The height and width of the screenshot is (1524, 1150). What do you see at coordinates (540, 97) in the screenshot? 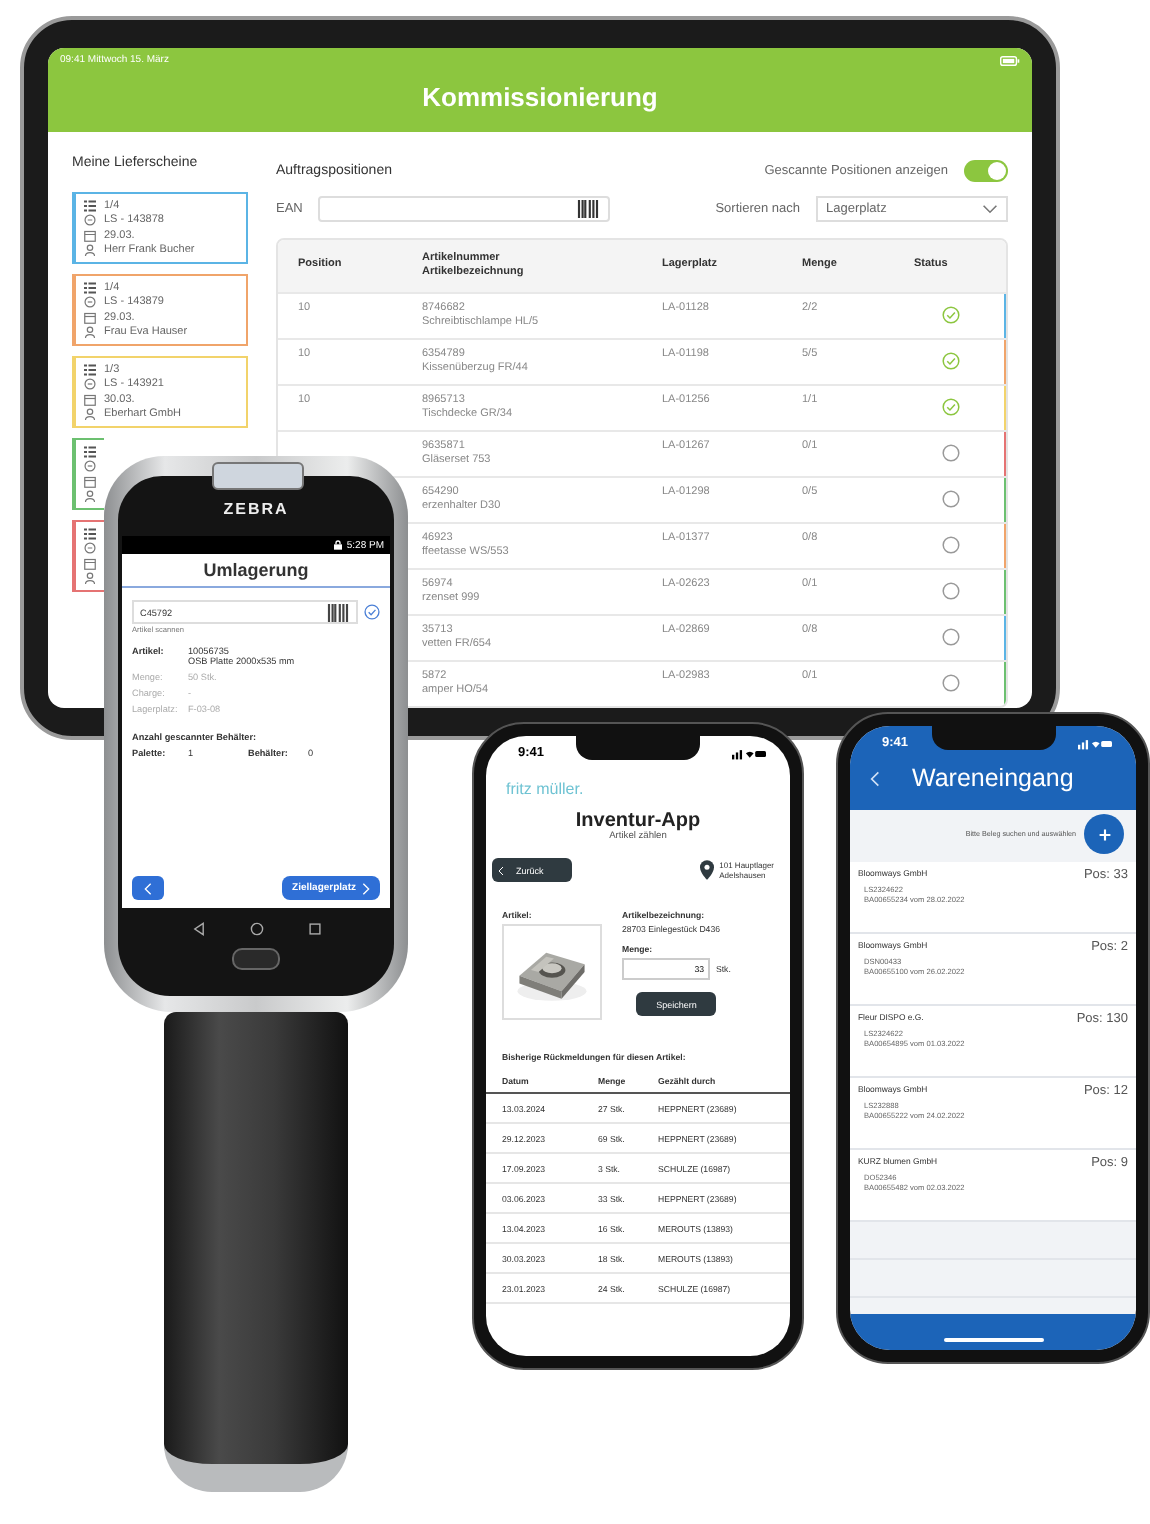
I see `app-title: Kommissionierung` at bounding box center [540, 97].